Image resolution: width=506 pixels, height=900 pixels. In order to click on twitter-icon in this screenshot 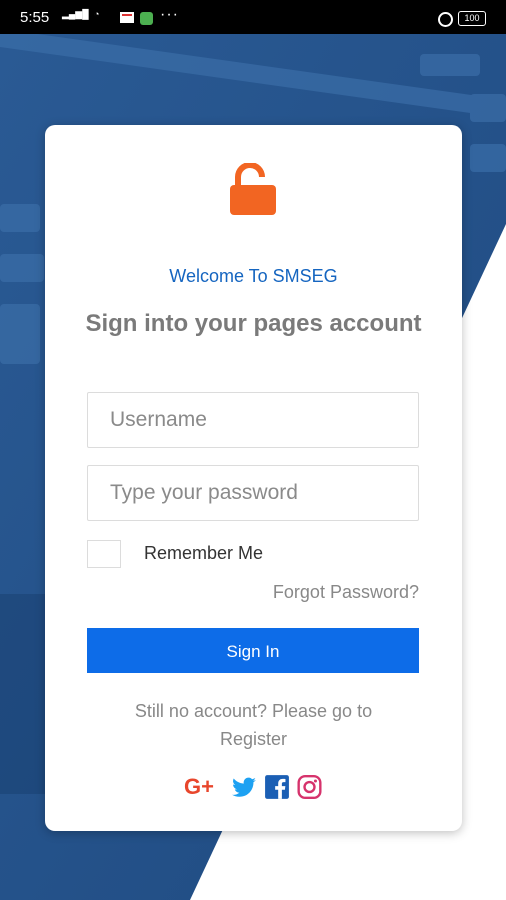, I will do `click(244, 787)`.